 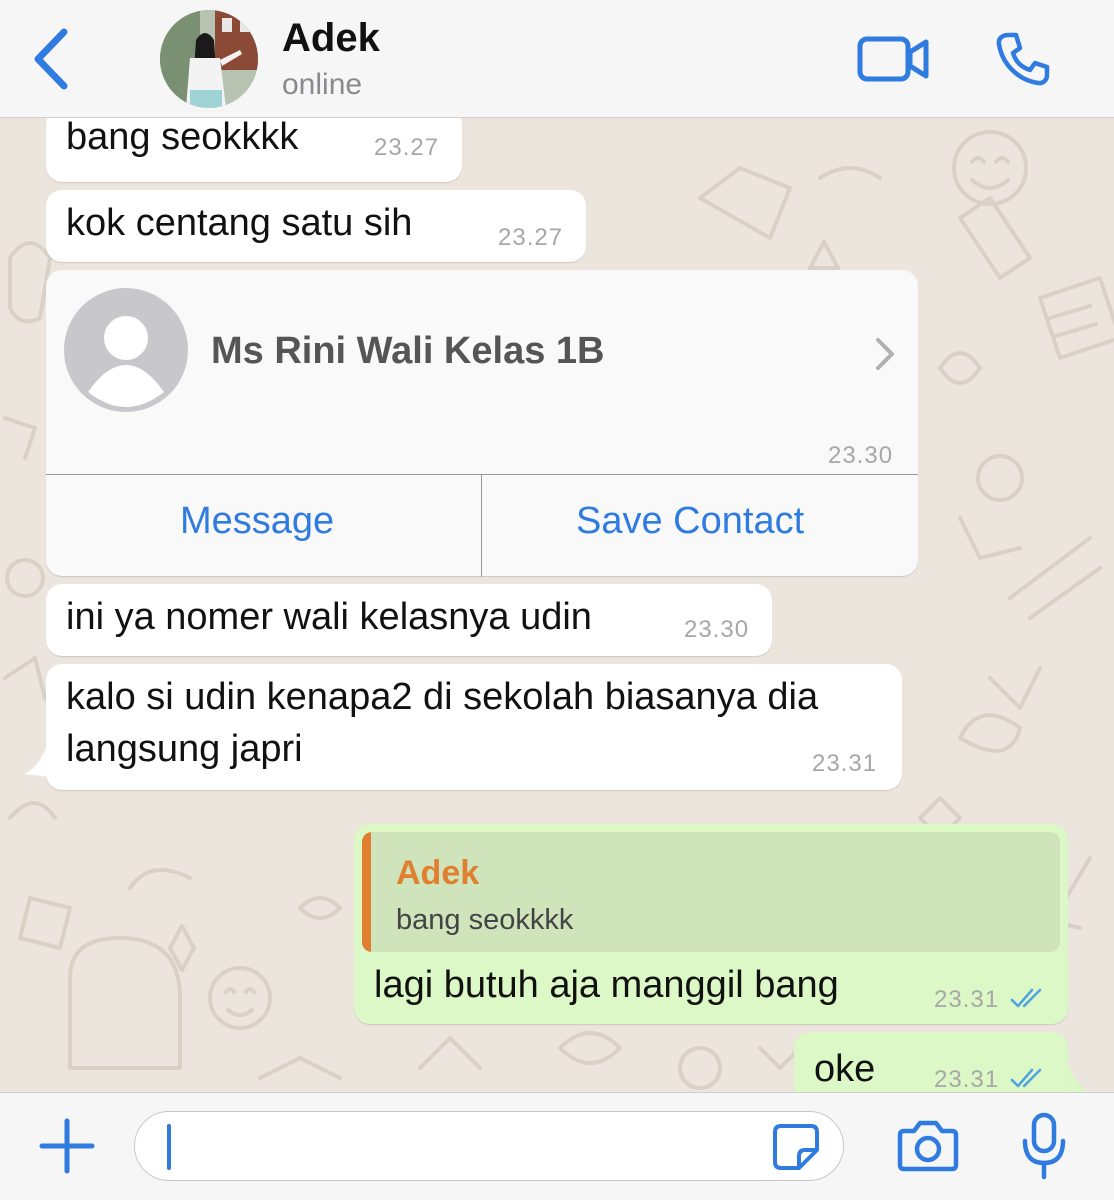 I want to click on incoming-message: bang seokkkk 23.27, so click(x=254, y=150).